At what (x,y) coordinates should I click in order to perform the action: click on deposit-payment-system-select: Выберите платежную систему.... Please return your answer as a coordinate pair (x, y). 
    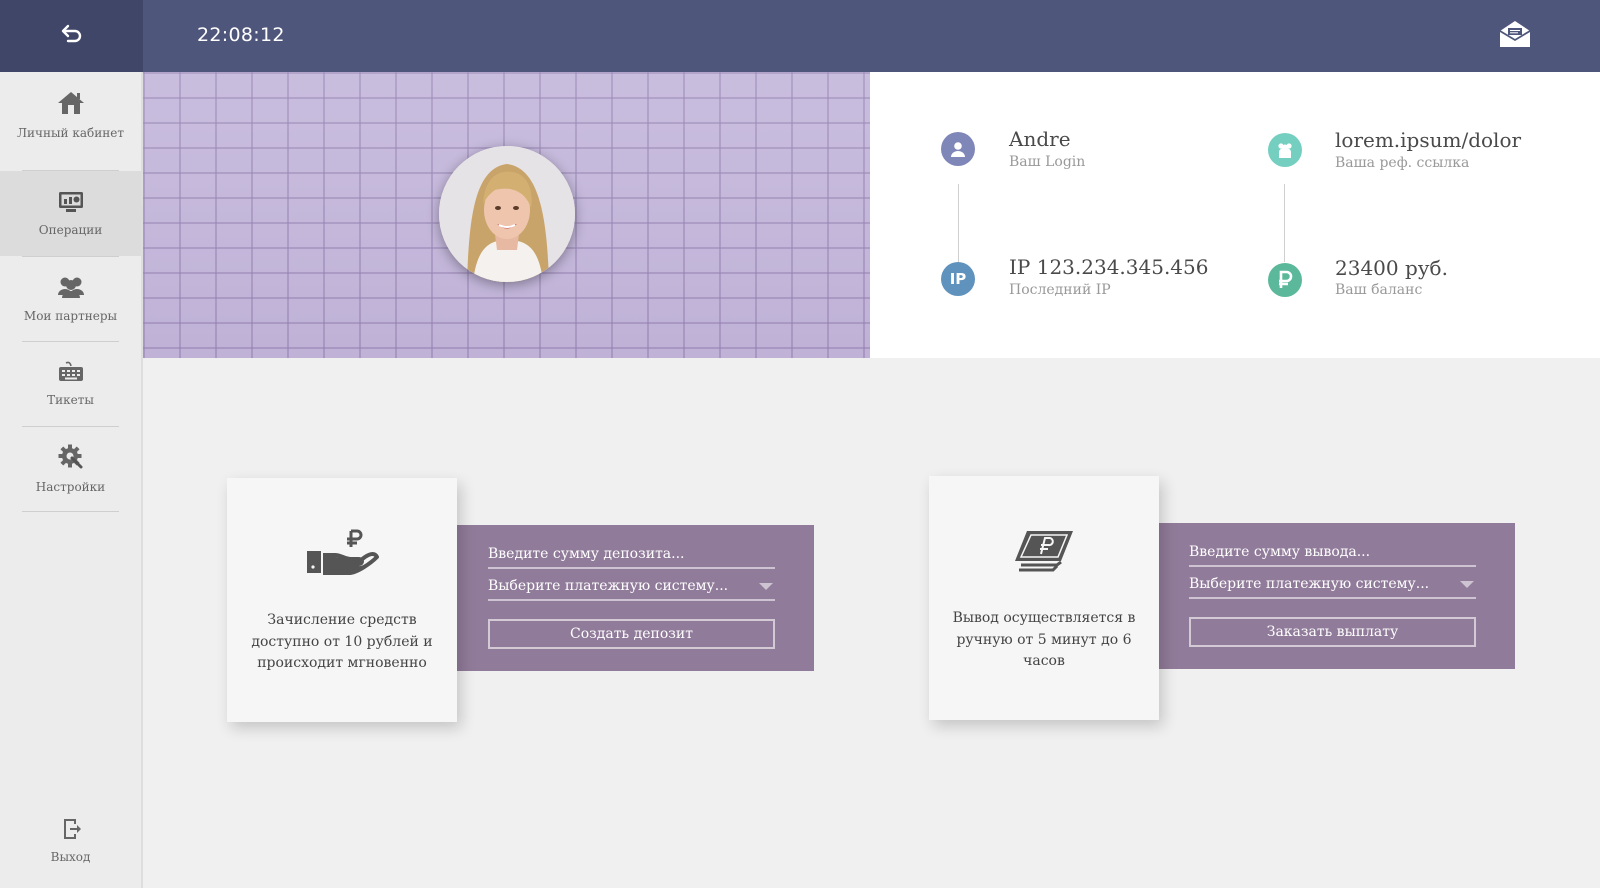
    Looking at the image, I should click on (631, 587).